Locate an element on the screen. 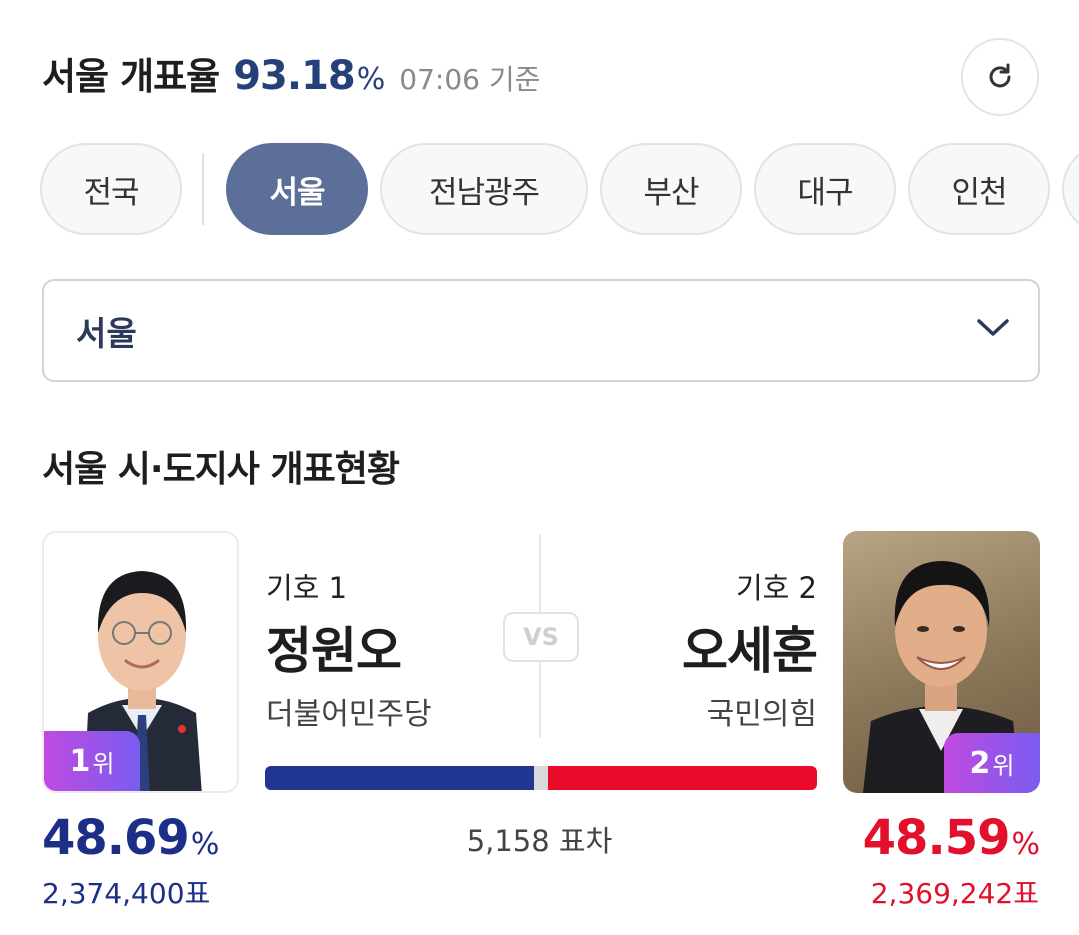  vote-share-bar-left is located at coordinates (399, 778).